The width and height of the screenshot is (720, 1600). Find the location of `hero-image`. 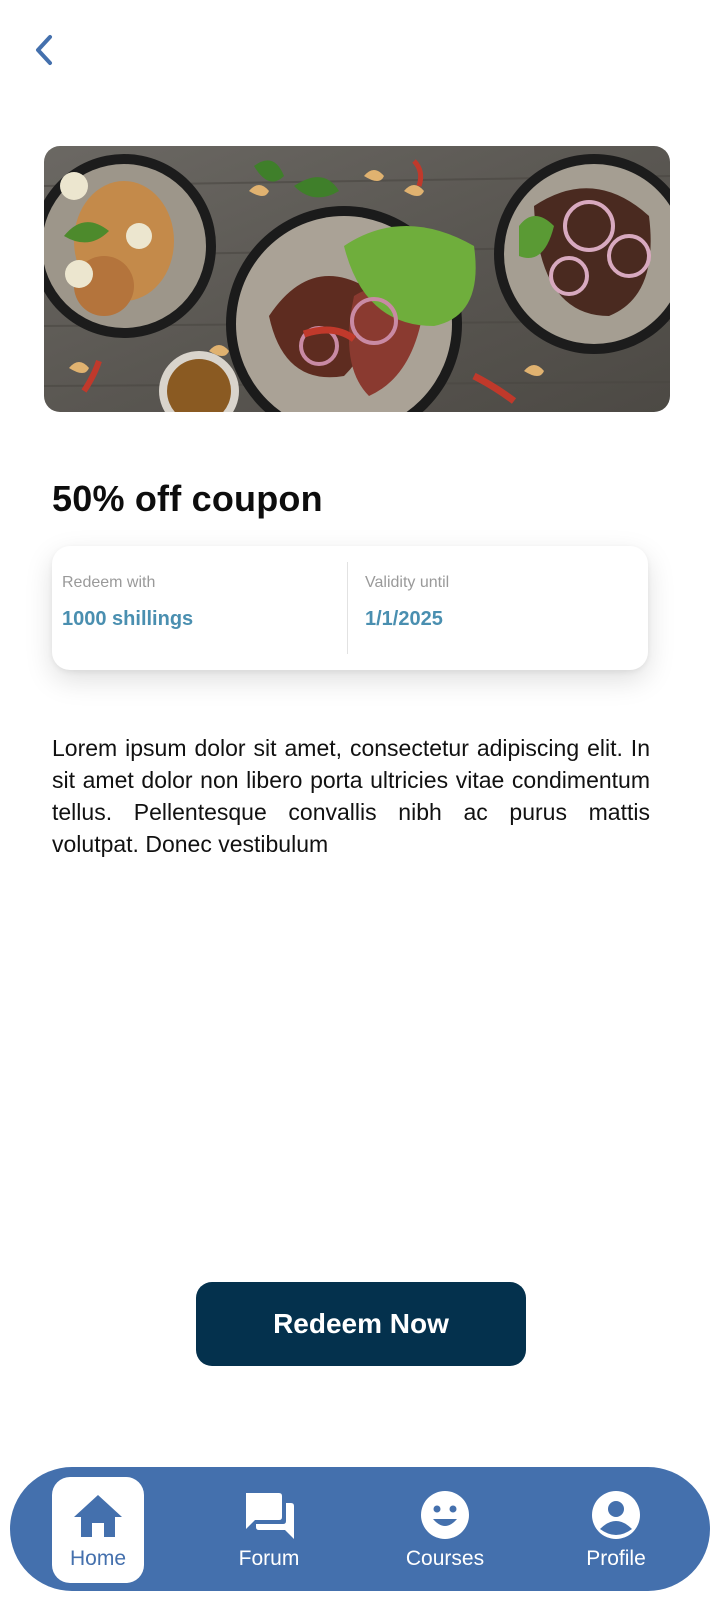

hero-image is located at coordinates (357, 279).